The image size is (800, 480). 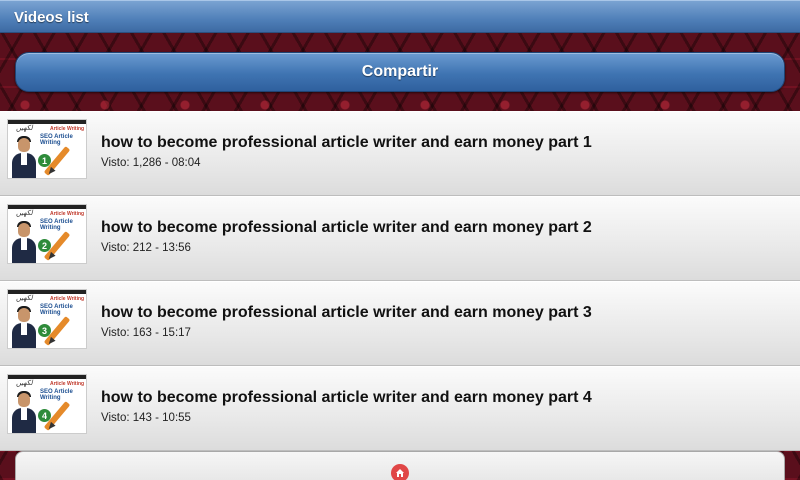 I want to click on video-meta: Visto: 212 - 13:56, so click(x=146, y=248).